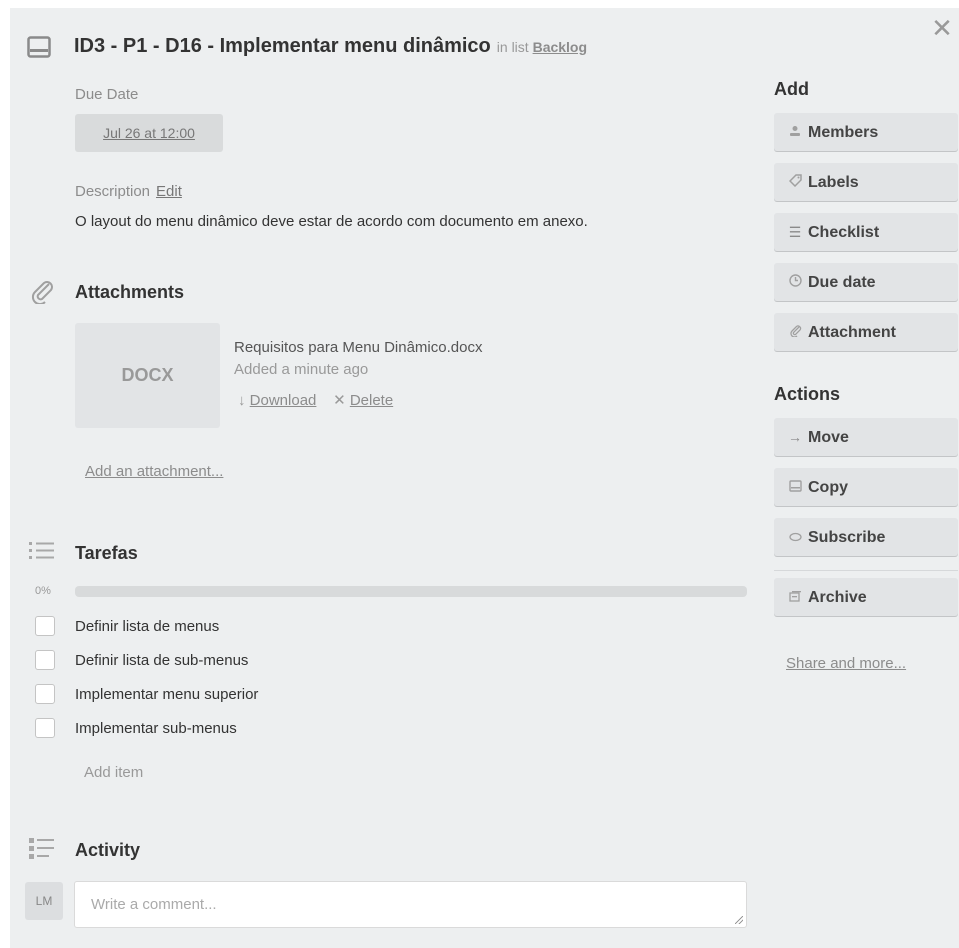 The height and width of the screenshot is (948, 959). Describe the element at coordinates (283, 400) in the screenshot. I see `download-link: Download` at that location.